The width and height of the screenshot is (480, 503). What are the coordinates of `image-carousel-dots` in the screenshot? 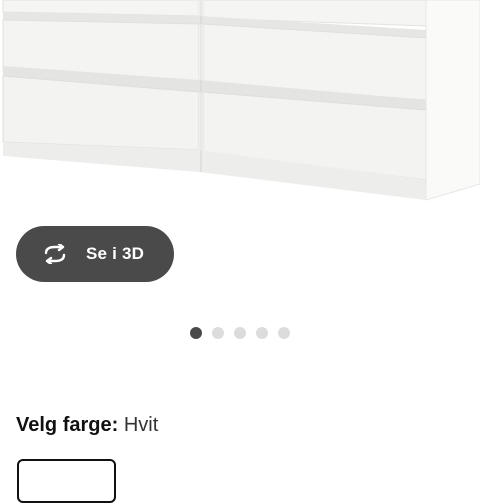 It's located at (240, 333).